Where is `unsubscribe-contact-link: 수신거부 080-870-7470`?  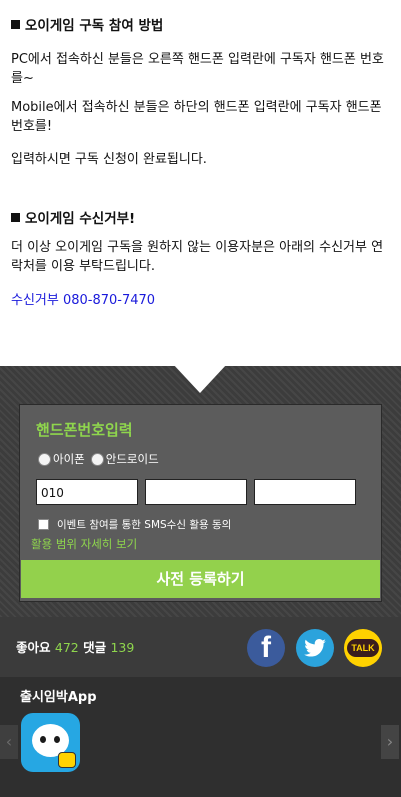
unsubscribe-contact-link: 수신거부 080-870-7470 is located at coordinates (200, 300).